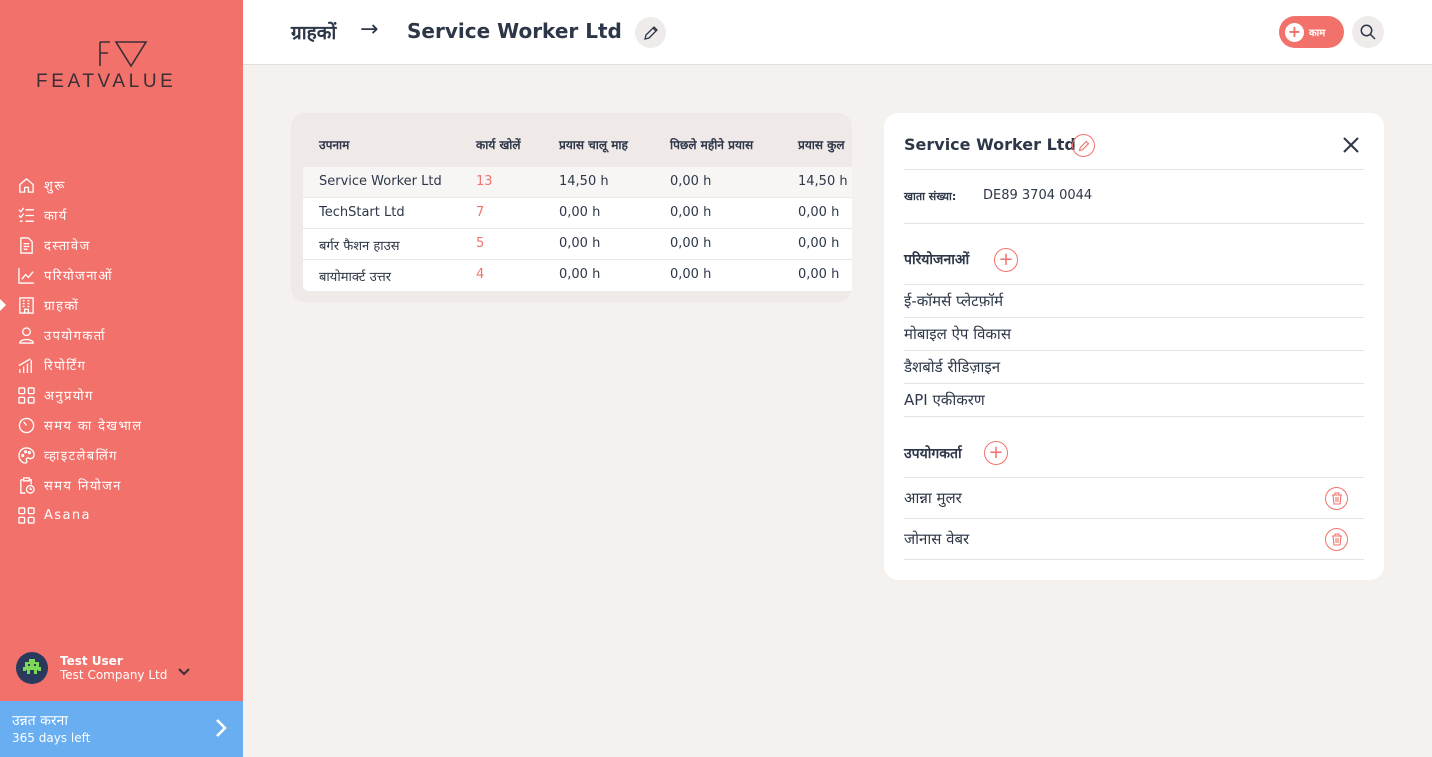  What do you see at coordinates (313, 32) in the screenshot?
I see `breadcrumb-customers: ग्राहकों` at bounding box center [313, 32].